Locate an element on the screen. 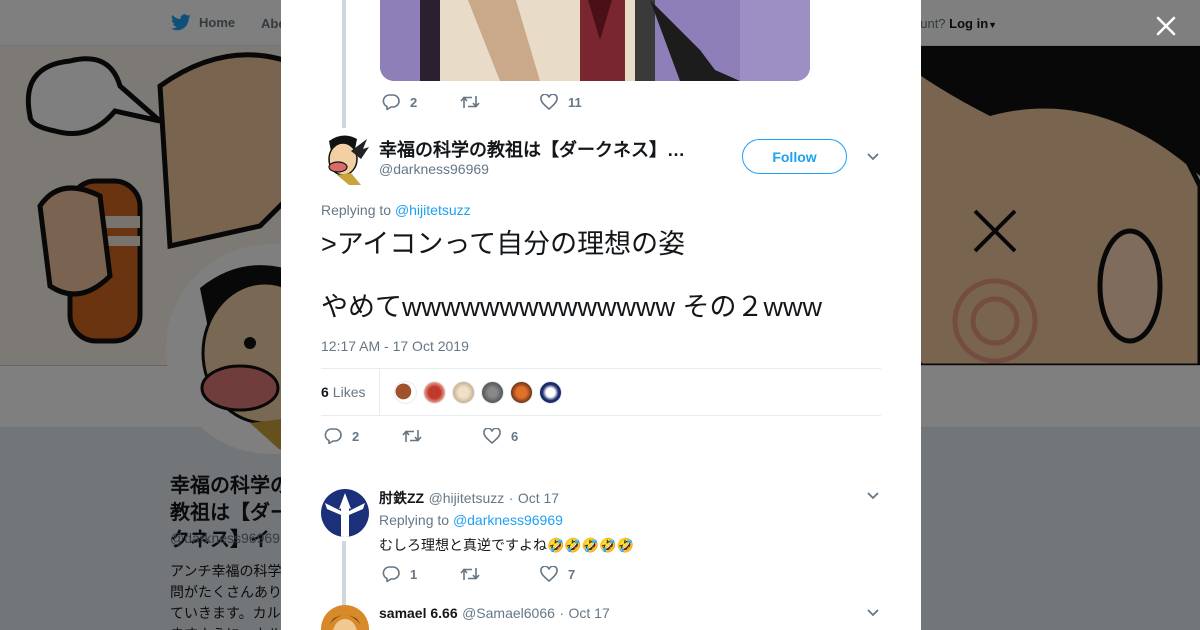 The width and height of the screenshot is (1200, 630). reply-author-name: samael 6.66 is located at coordinates (418, 613).